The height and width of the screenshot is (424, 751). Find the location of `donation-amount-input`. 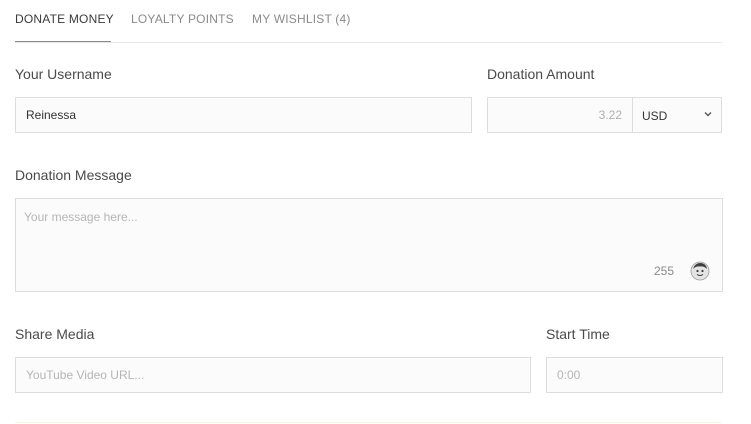

donation-amount-input is located at coordinates (560, 115).